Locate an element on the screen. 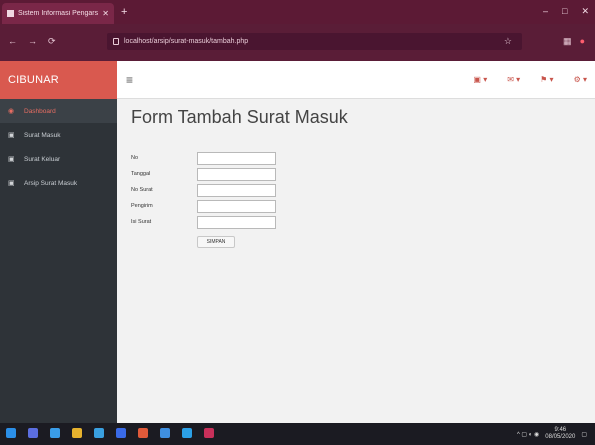 The width and height of the screenshot is (595, 445). clock-date: 08/05/2020 is located at coordinates (560, 437).